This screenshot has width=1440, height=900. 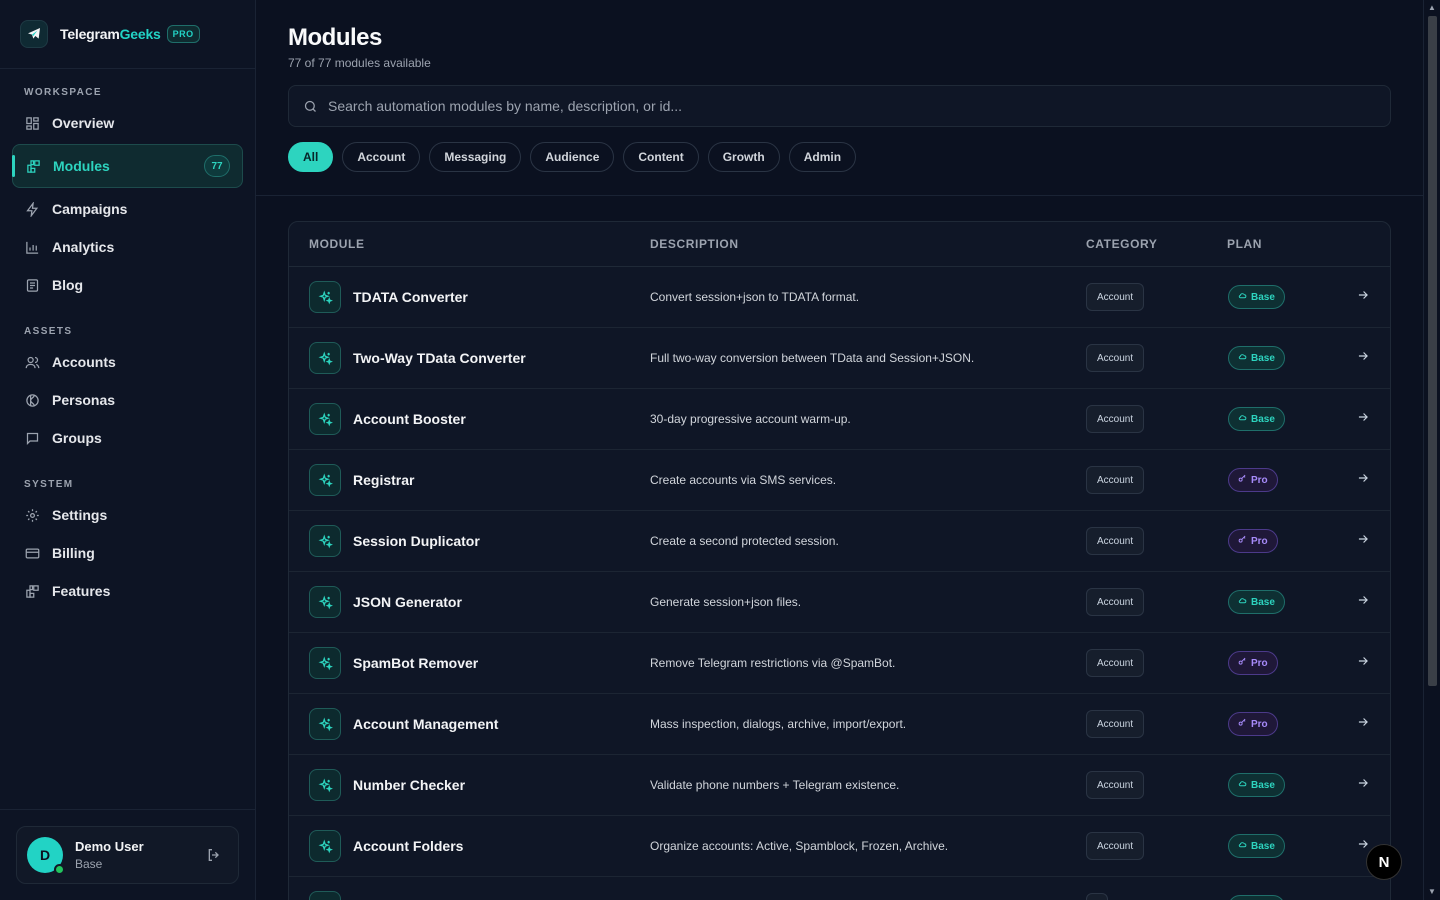 What do you see at coordinates (337, 244) in the screenshot?
I see `column-header-module: MODULE` at bounding box center [337, 244].